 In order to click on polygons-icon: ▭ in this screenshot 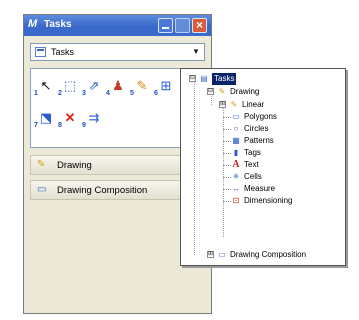, I will do `click(236, 116)`.